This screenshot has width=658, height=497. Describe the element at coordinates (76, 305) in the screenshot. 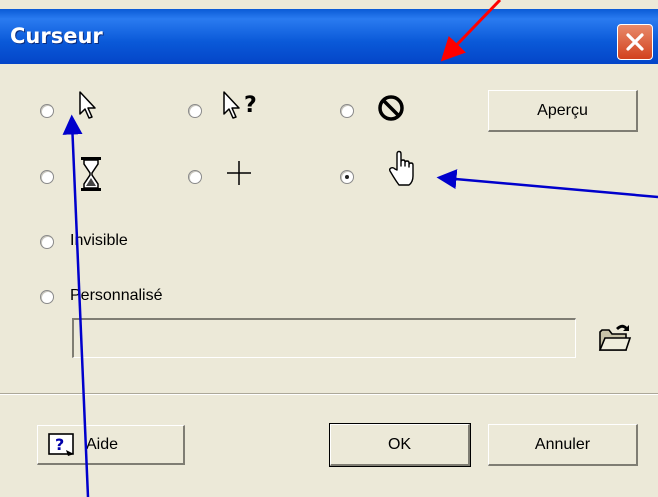

I see `blue-annotation-arrow-arrow` at that location.